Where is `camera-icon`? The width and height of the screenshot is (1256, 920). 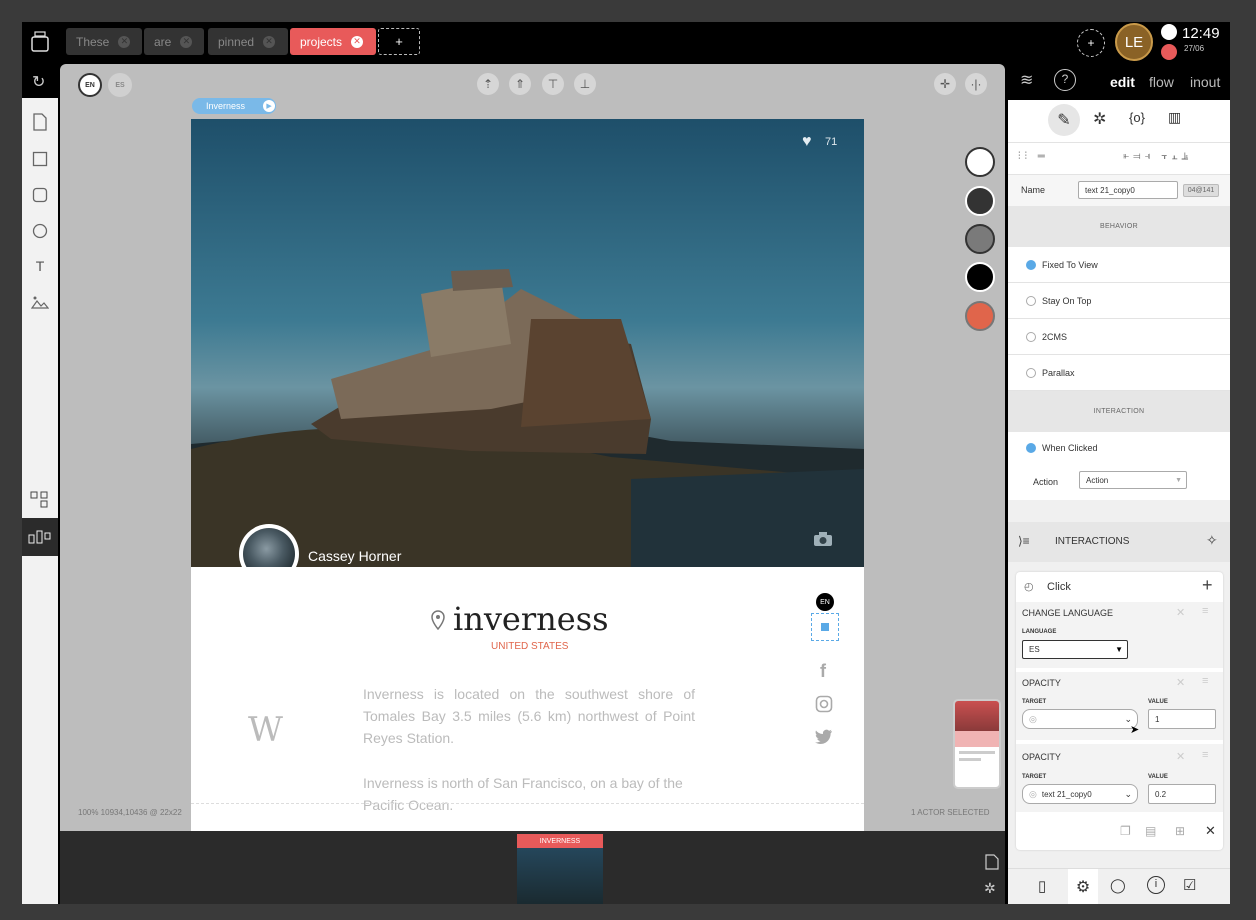 camera-icon is located at coordinates (823, 541).